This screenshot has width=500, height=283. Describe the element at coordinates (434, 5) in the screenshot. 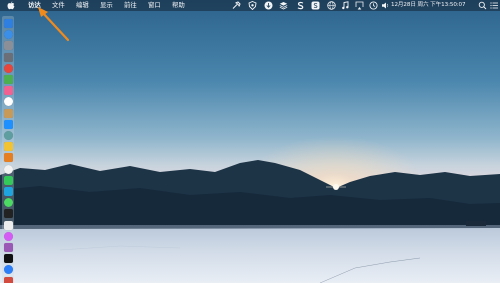

I see `menu-bar-clock: 12月28日 周六 下午13:50:07` at that location.